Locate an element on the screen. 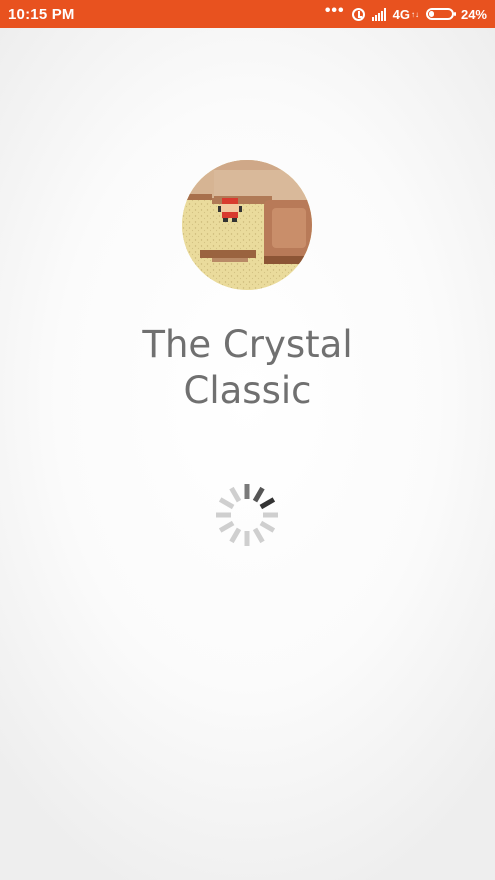 This screenshot has width=495, height=880. app-title-line-1: The Crystal is located at coordinates (247, 344).